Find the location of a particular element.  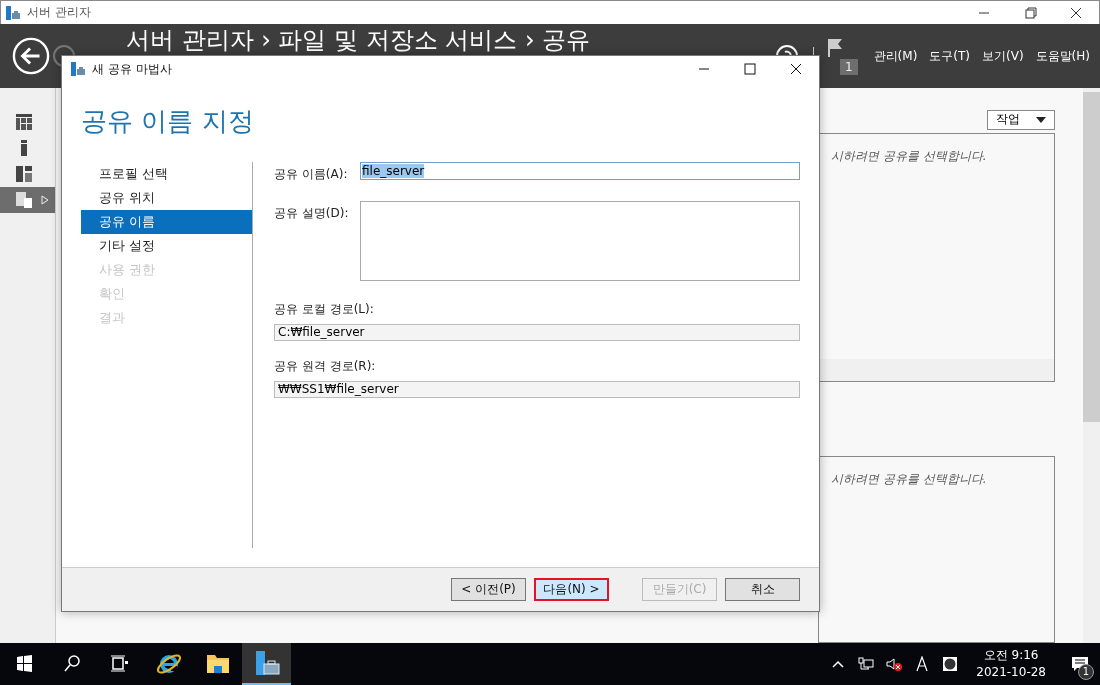

wizard-step: 공유 위치 is located at coordinates (166, 198).